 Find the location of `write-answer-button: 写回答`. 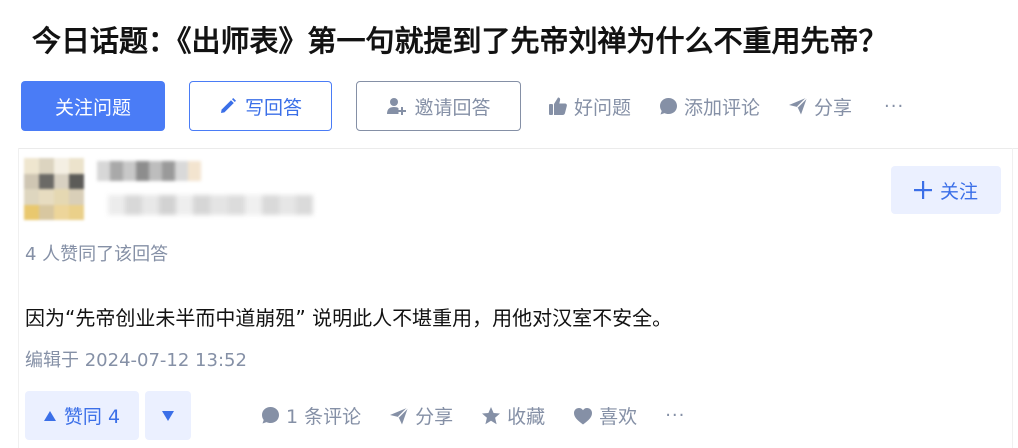

write-answer-button: 写回答 is located at coordinates (260, 106).